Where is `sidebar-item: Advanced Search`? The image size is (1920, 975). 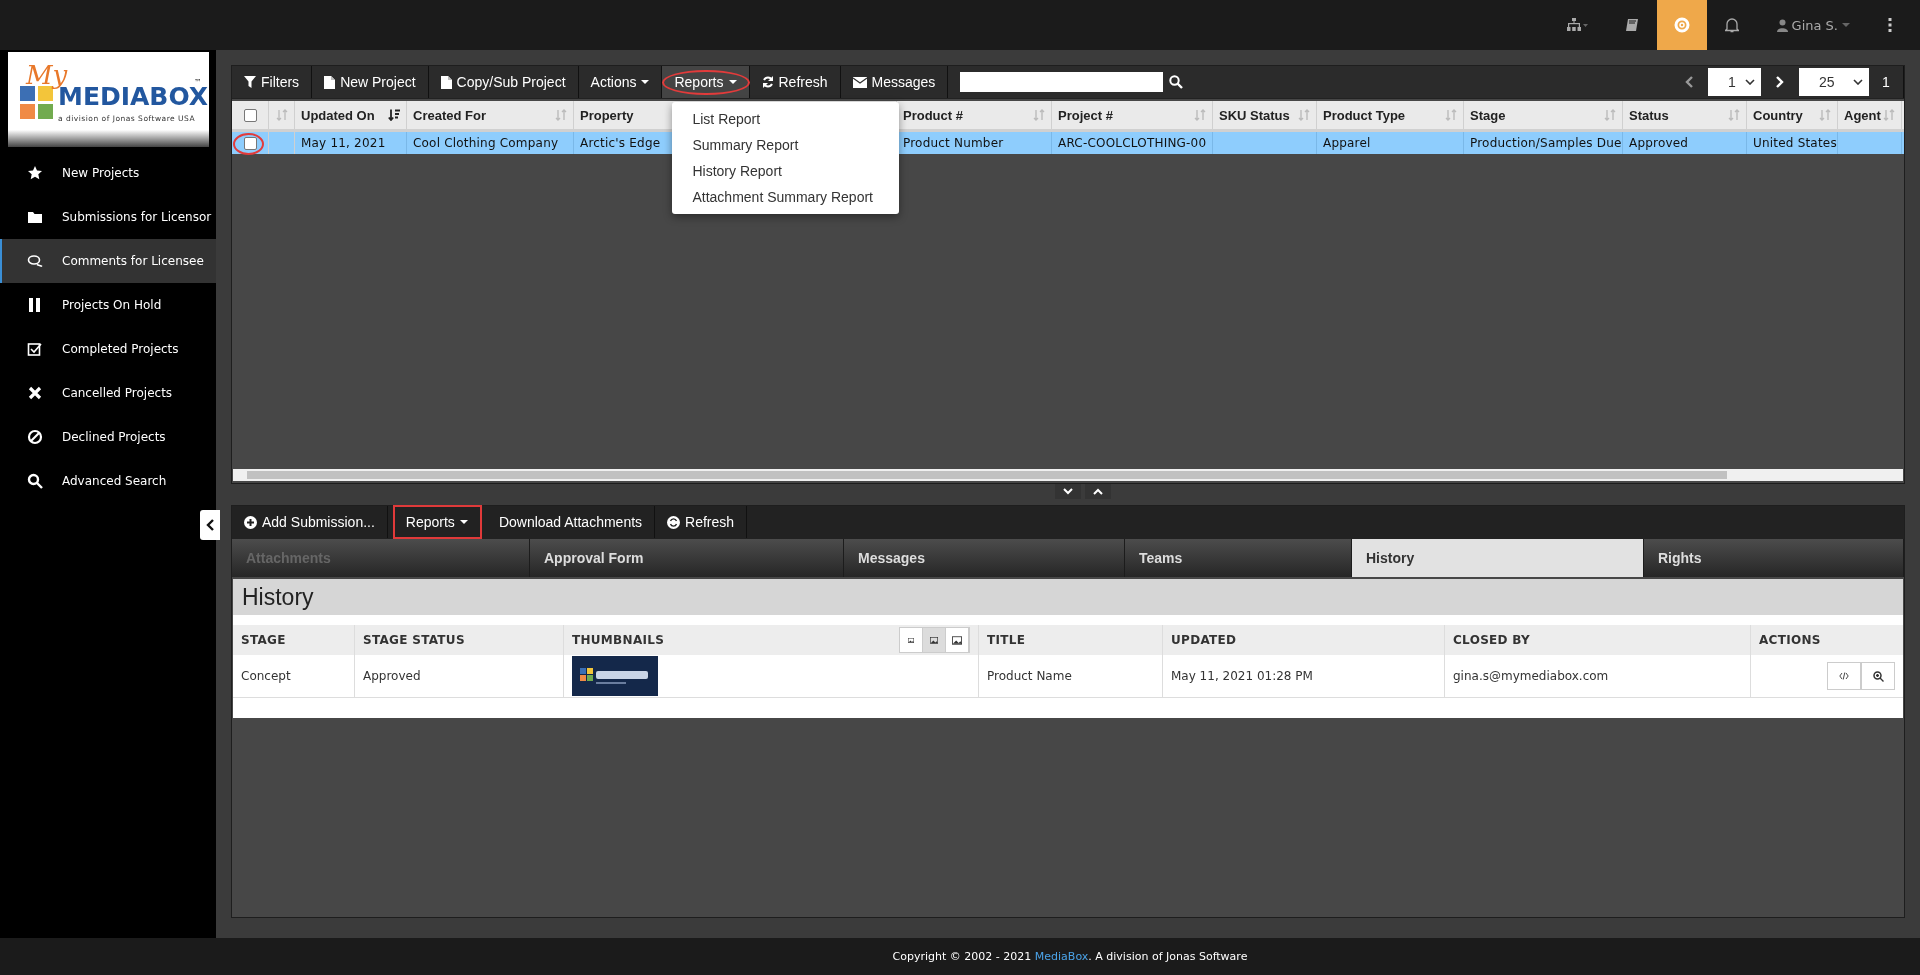
sidebar-item: Advanced Search is located at coordinates (108, 481).